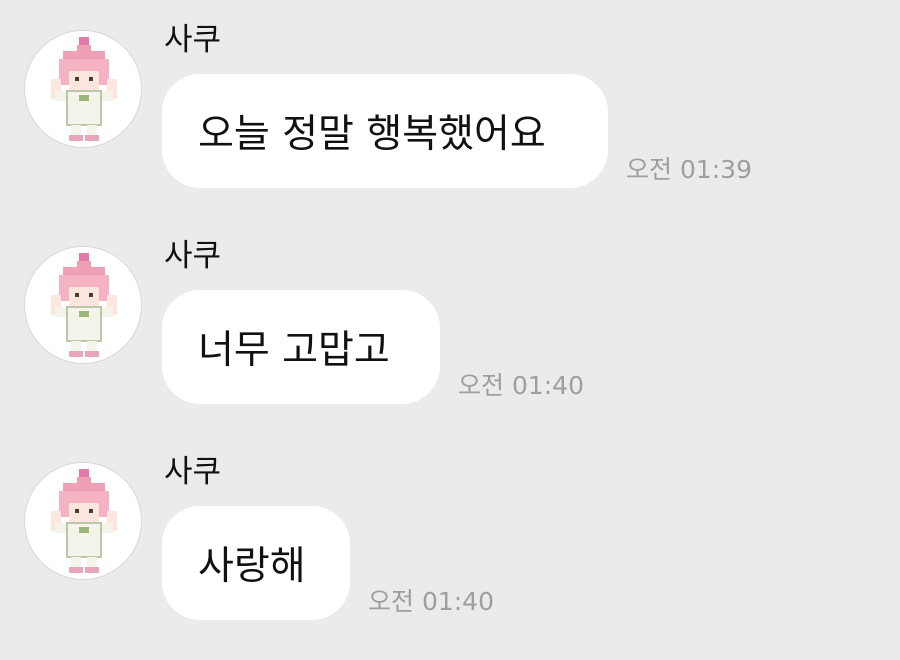 The height and width of the screenshot is (660, 900). Describe the element at coordinates (256, 563) in the screenshot. I see `message-bubble: 사랑해` at that location.